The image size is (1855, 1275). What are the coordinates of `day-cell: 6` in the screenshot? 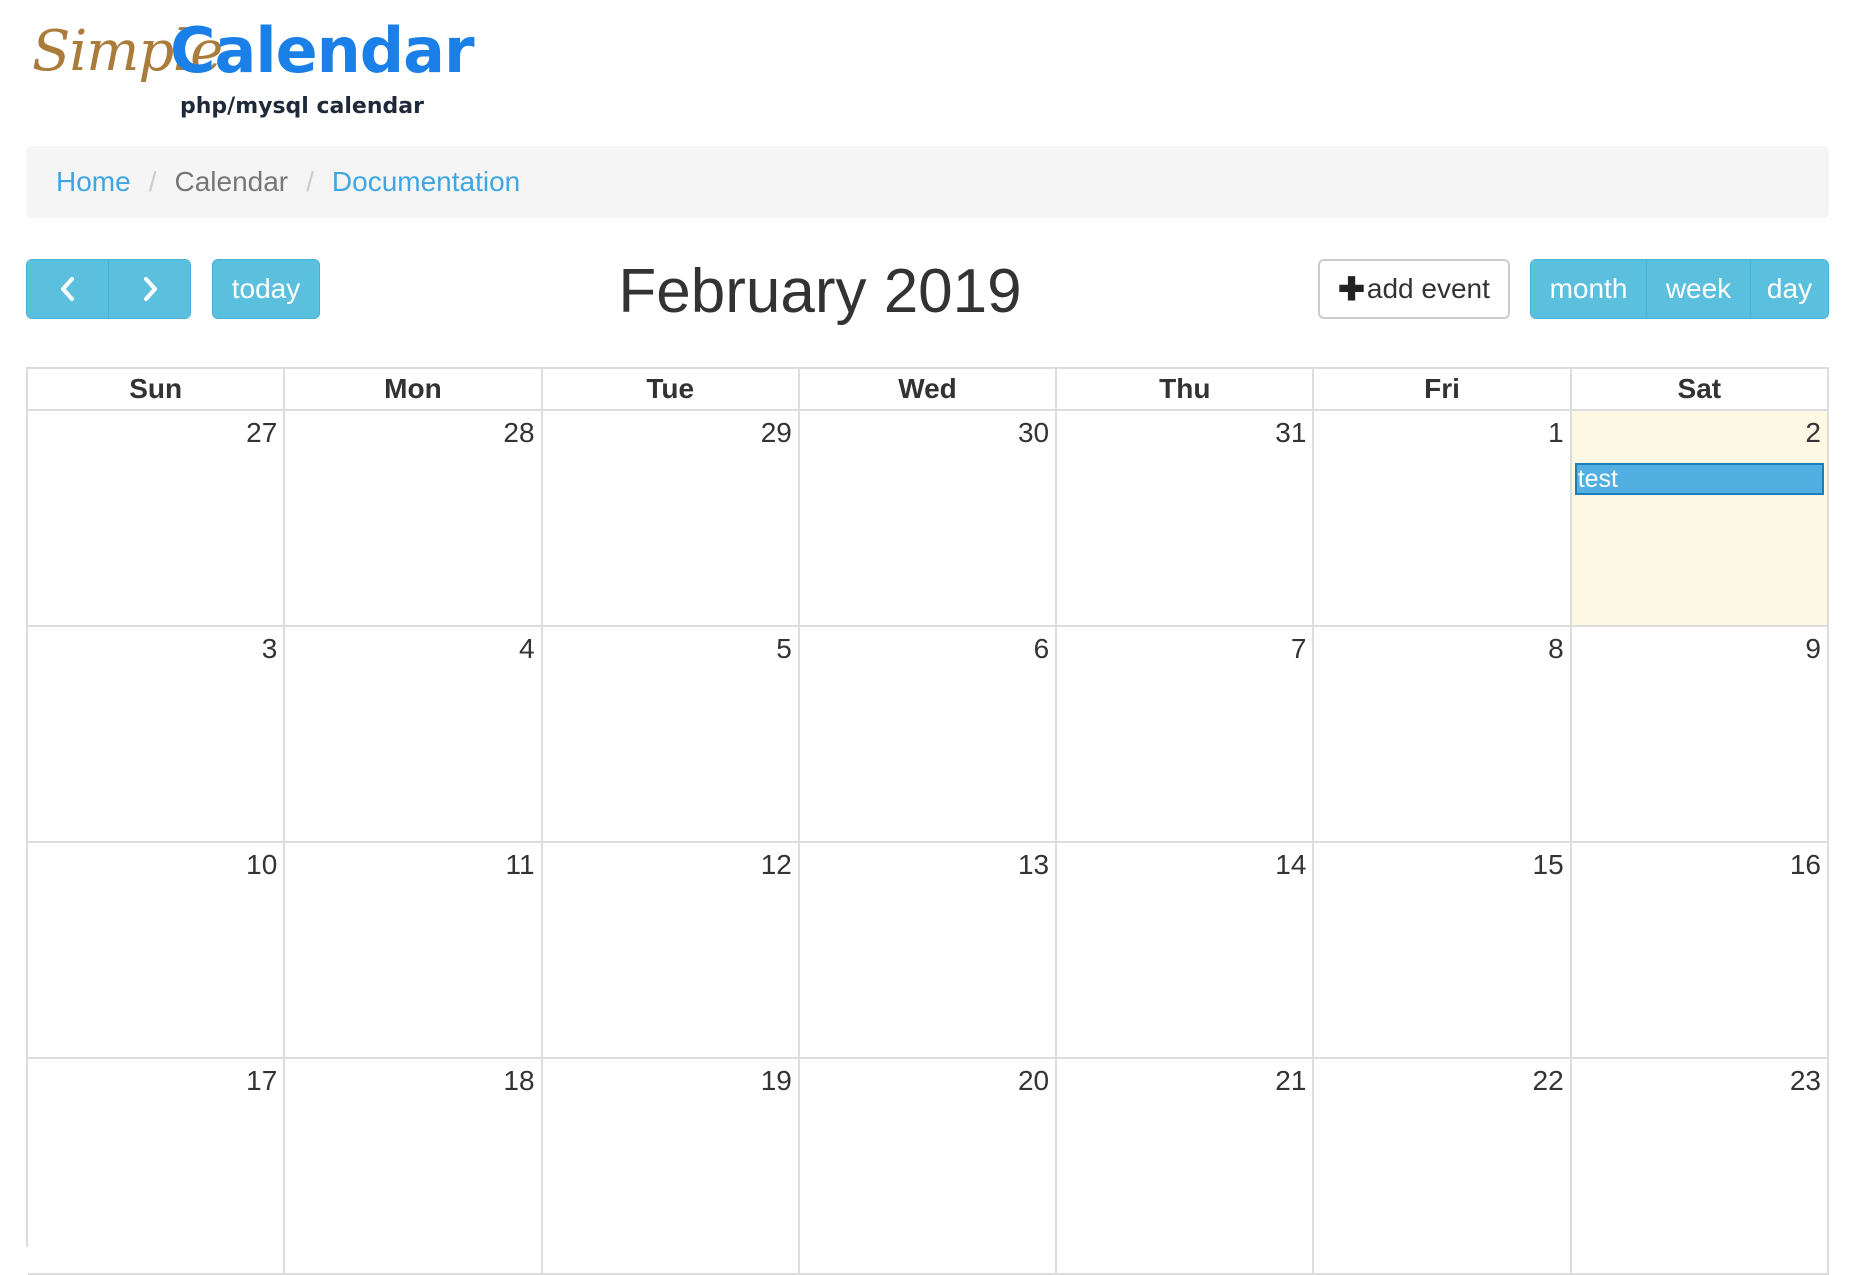 It's located at (928, 735).